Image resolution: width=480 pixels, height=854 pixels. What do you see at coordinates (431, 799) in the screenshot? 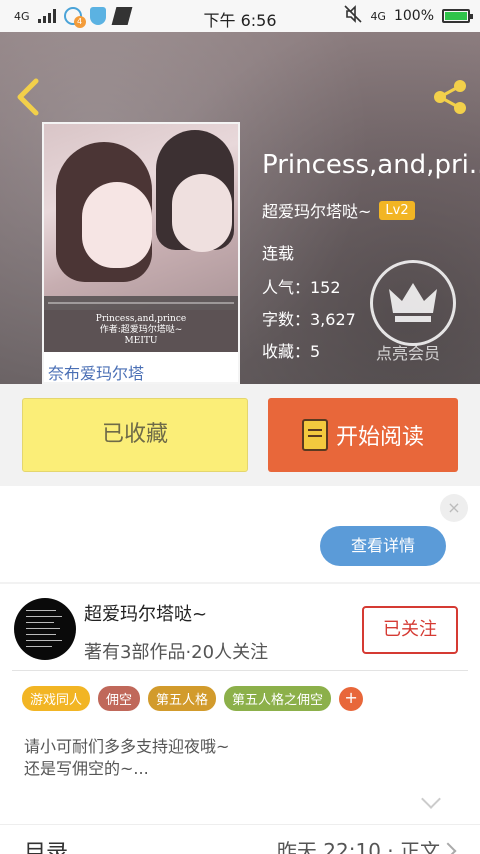
I see `expand-chevron-icon` at bounding box center [431, 799].